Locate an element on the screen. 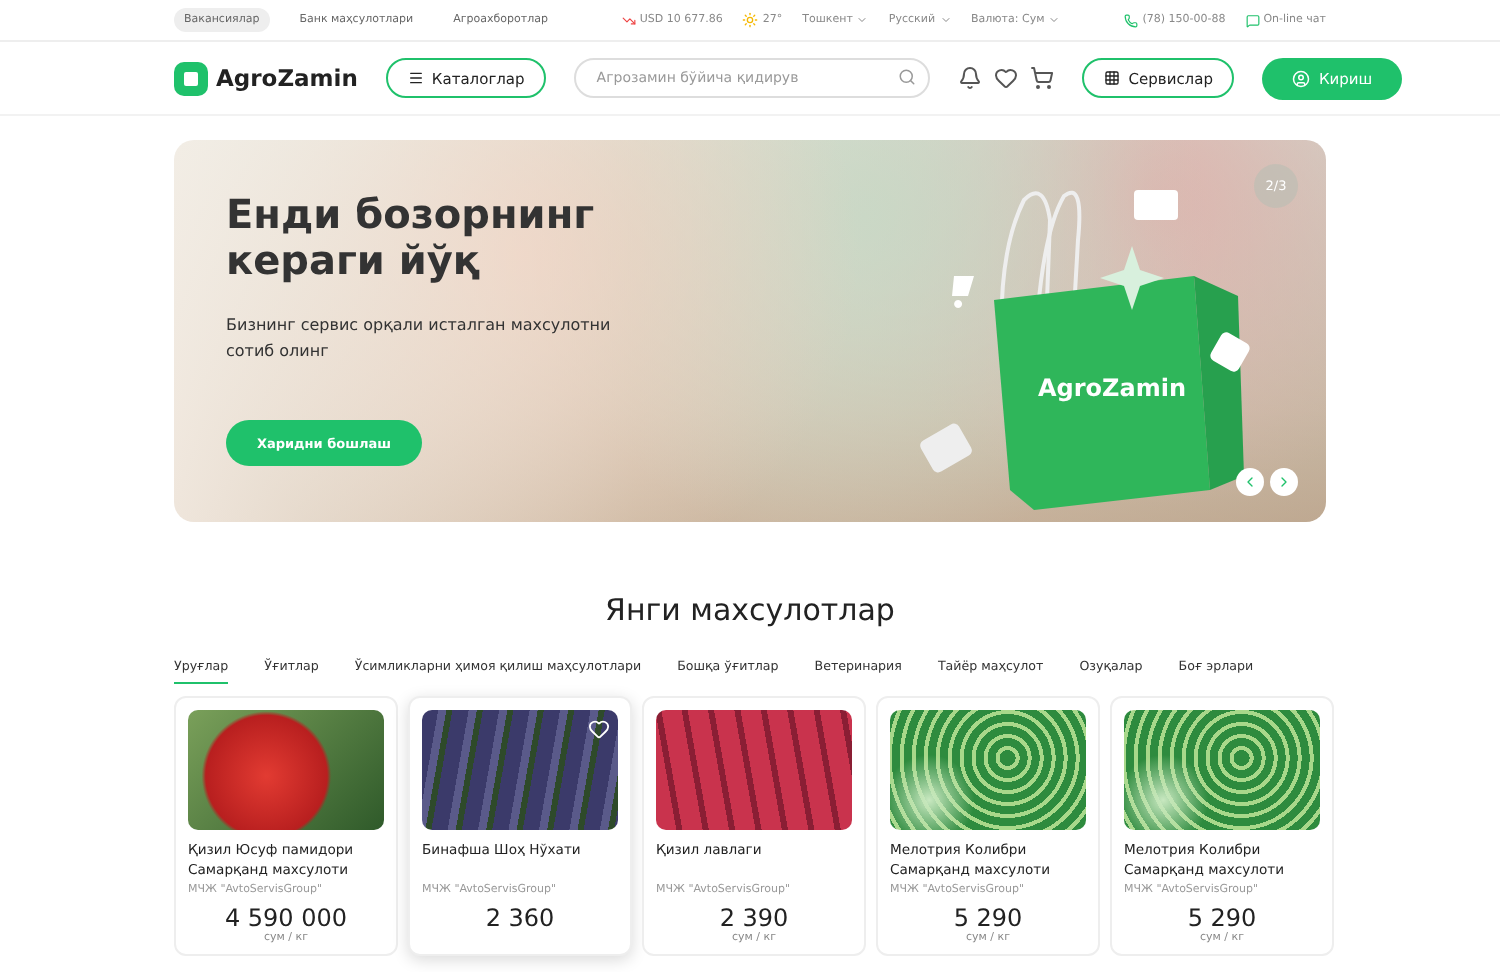  heart-icon is located at coordinates (1006, 78).